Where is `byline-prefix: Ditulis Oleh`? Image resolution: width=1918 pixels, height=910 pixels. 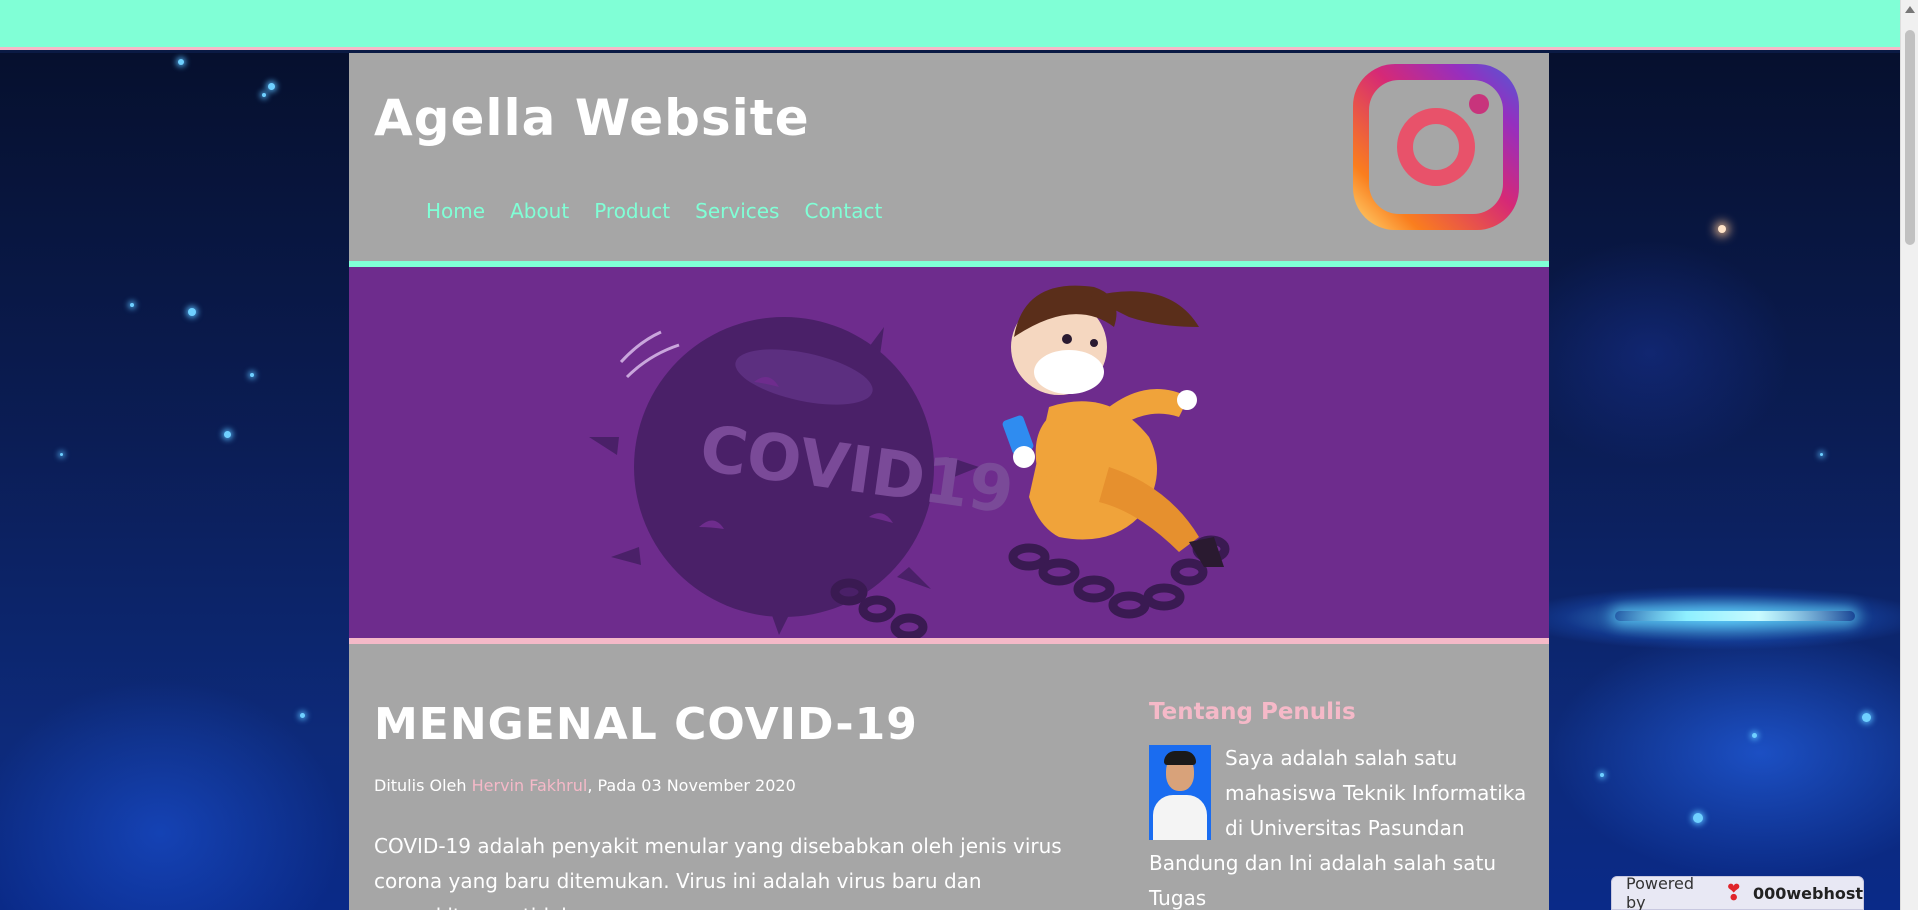 byline-prefix: Ditulis Oleh is located at coordinates (423, 785).